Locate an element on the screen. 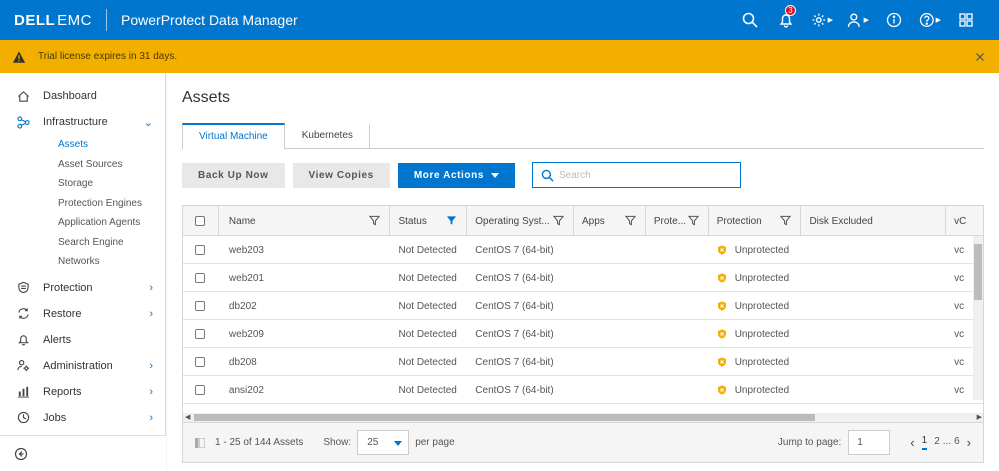 The image size is (999, 471). sidebar-subitem-asset-sources: Asset Sources is located at coordinates (82, 165).